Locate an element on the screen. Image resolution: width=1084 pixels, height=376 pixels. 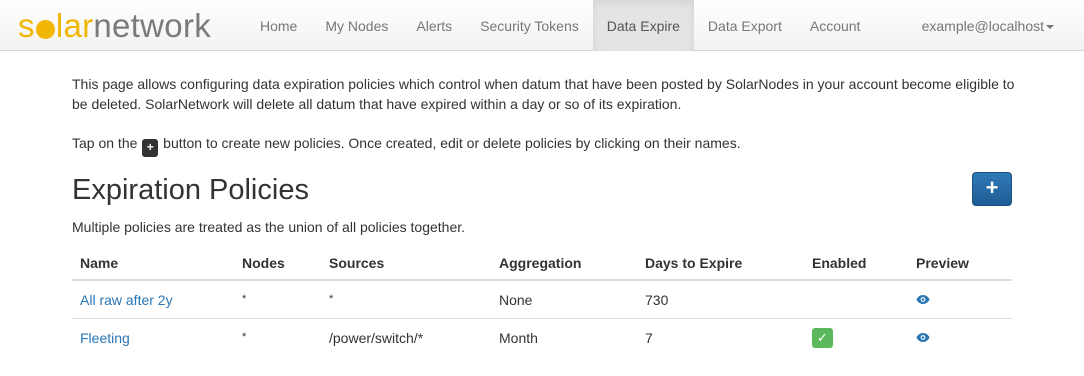
header-name: Name is located at coordinates (153, 263).